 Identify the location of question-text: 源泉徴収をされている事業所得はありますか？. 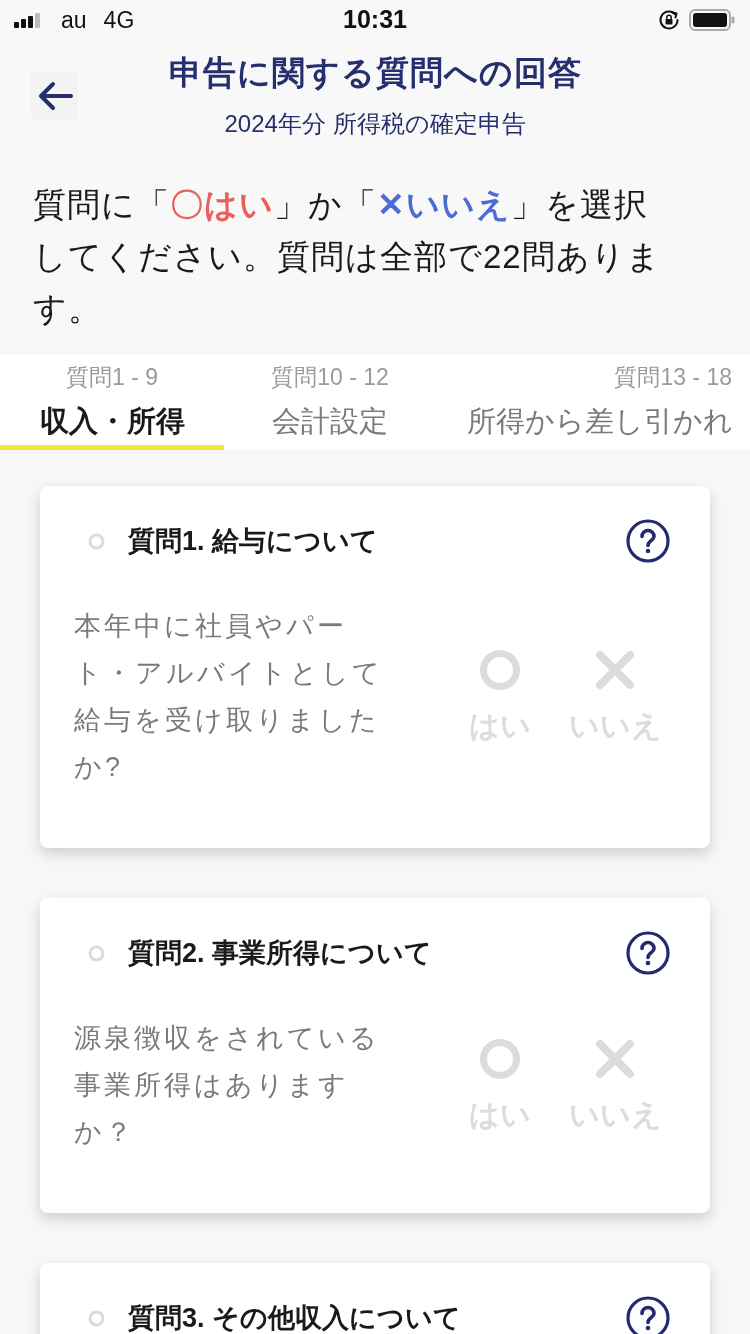
(227, 1085).